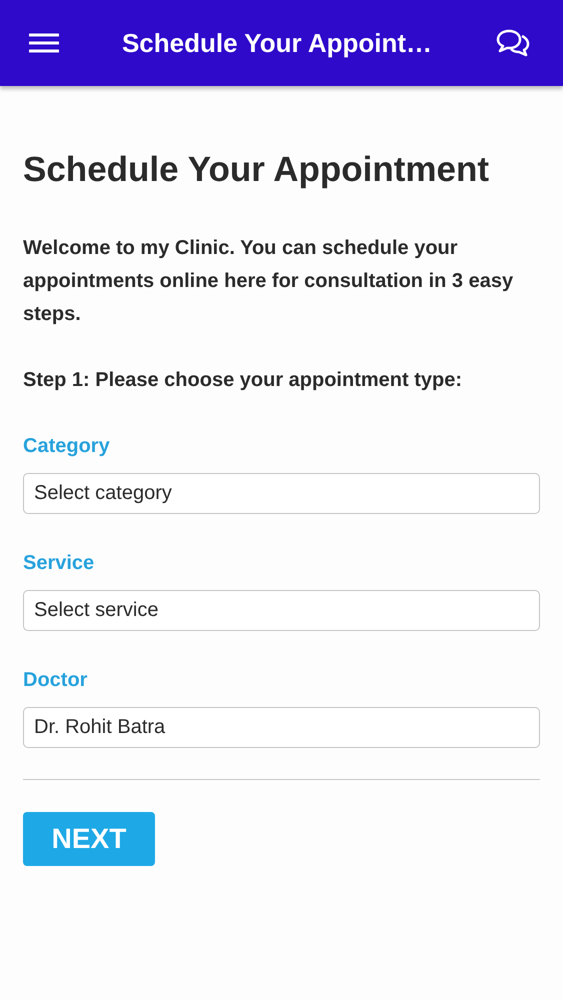 The image size is (563, 1000). Describe the element at coordinates (281, 610) in the screenshot. I see `select-field: Select service` at that location.